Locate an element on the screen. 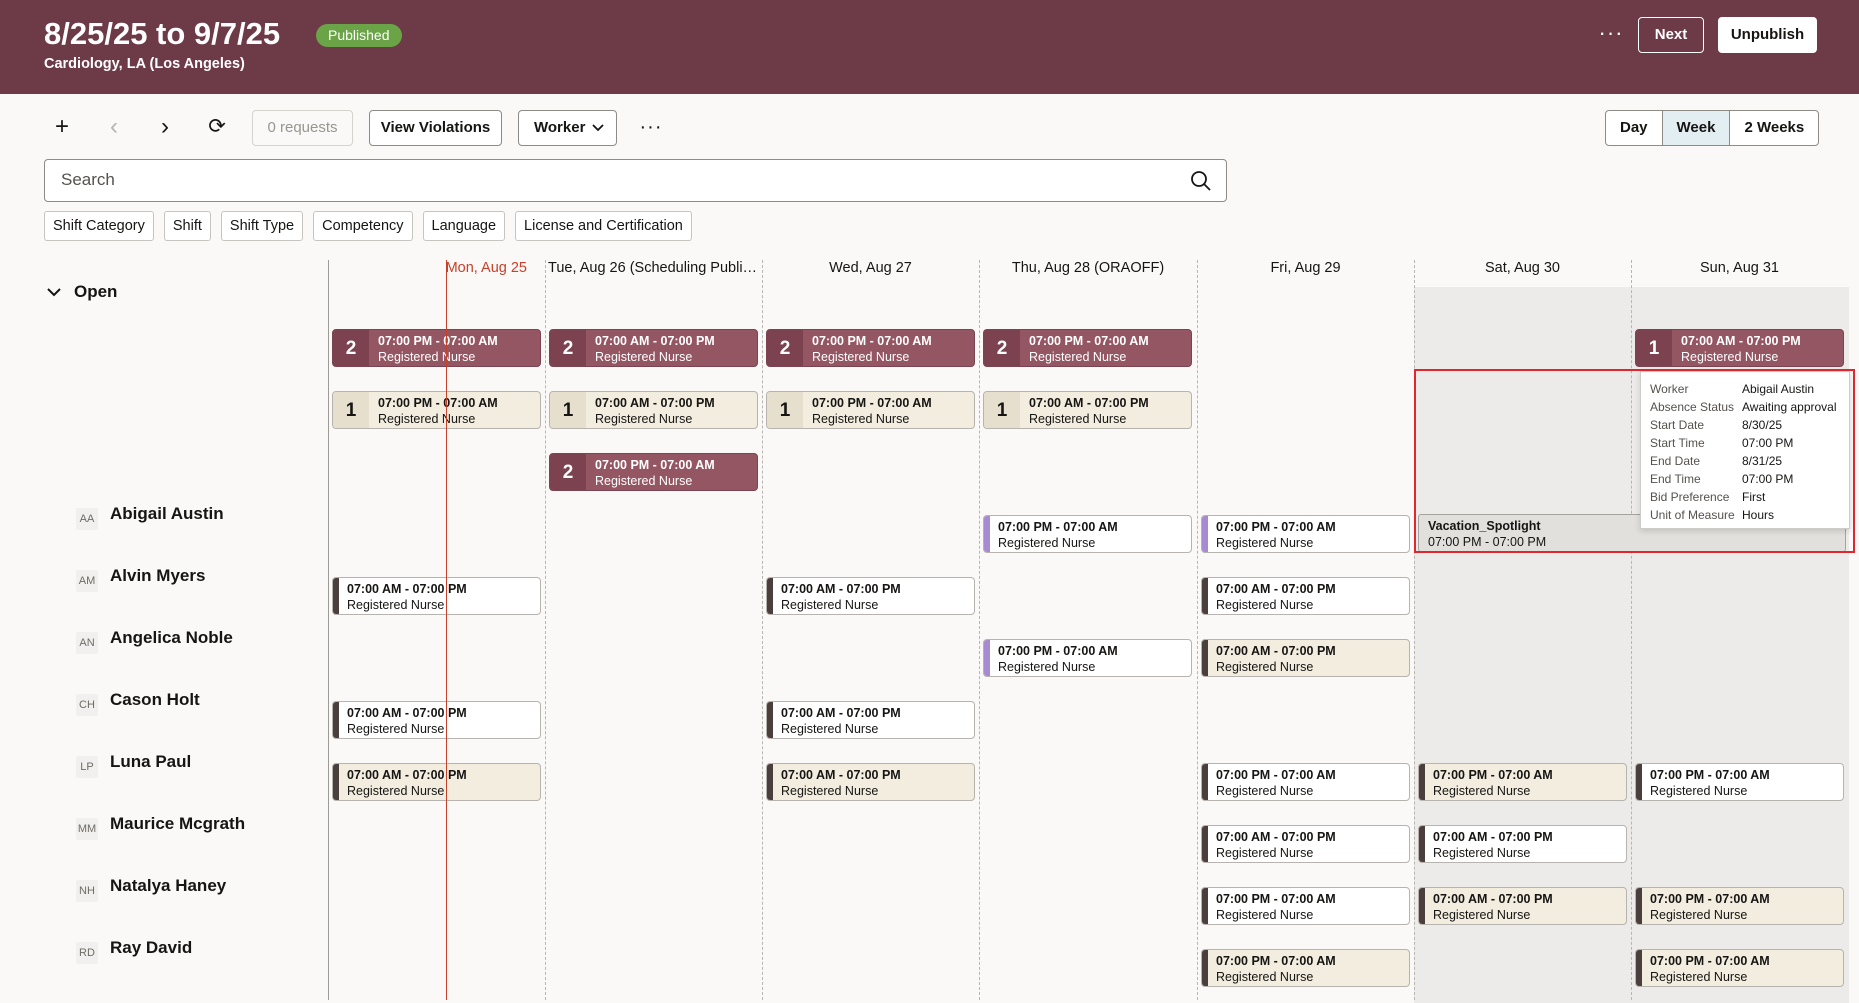 Image resolution: width=1859 pixels, height=1003 pixels. open-group-toggle: Open is located at coordinates (81, 292).